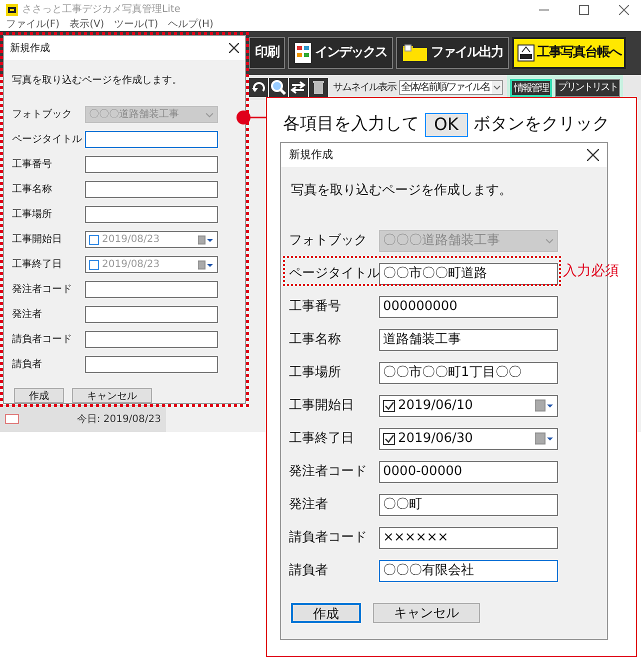 This screenshot has height=657, width=641. I want to click on swap-icon, so click(298, 87).